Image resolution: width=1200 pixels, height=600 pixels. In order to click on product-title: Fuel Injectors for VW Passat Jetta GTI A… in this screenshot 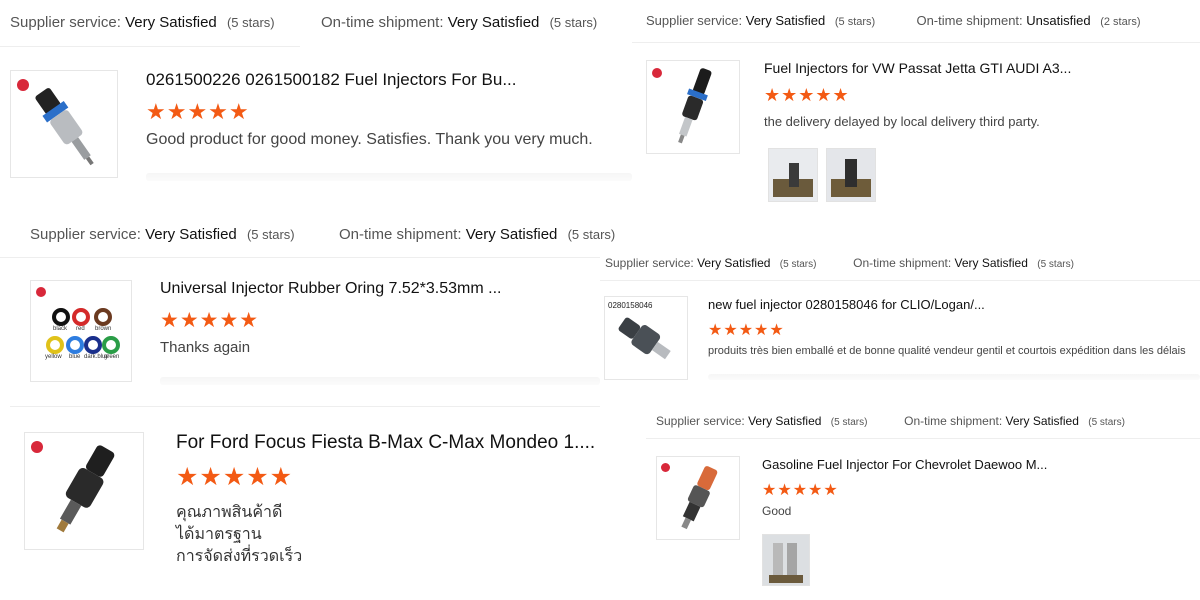, I will do `click(917, 68)`.